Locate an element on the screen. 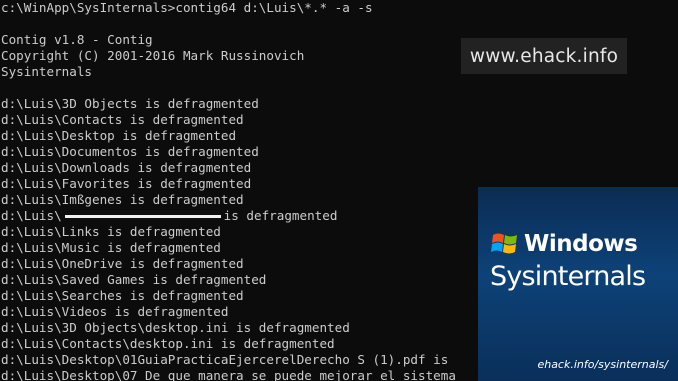 The image size is (678, 381). windows-flag-icon is located at coordinates (504, 243).